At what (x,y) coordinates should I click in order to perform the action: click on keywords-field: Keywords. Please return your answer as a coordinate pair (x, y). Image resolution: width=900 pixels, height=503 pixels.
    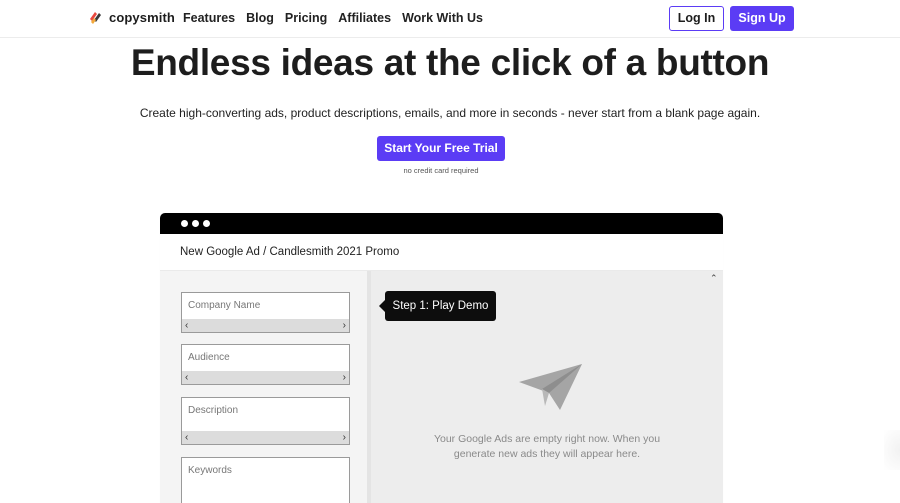
    Looking at the image, I should click on (265, 480).